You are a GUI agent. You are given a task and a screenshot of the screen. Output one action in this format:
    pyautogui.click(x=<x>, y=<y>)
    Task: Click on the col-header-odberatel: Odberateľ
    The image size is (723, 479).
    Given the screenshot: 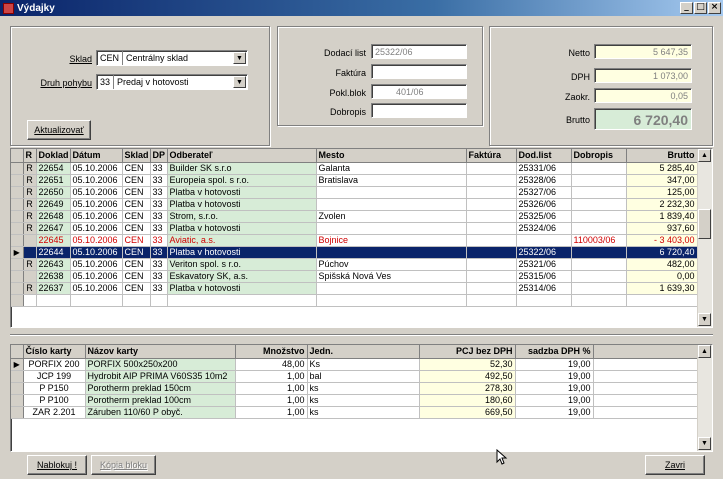 What is the action you would take?
    pyautogui.click(x=242, y=156)
    